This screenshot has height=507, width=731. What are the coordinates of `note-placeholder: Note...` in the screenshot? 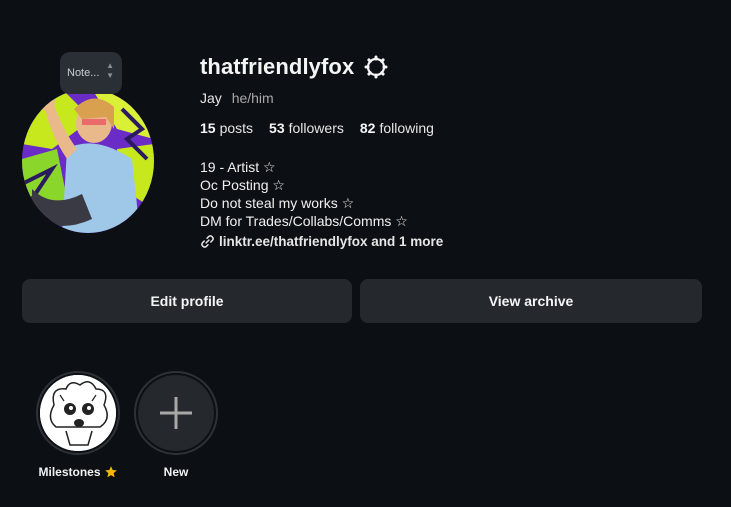 It's located at (83, 73).